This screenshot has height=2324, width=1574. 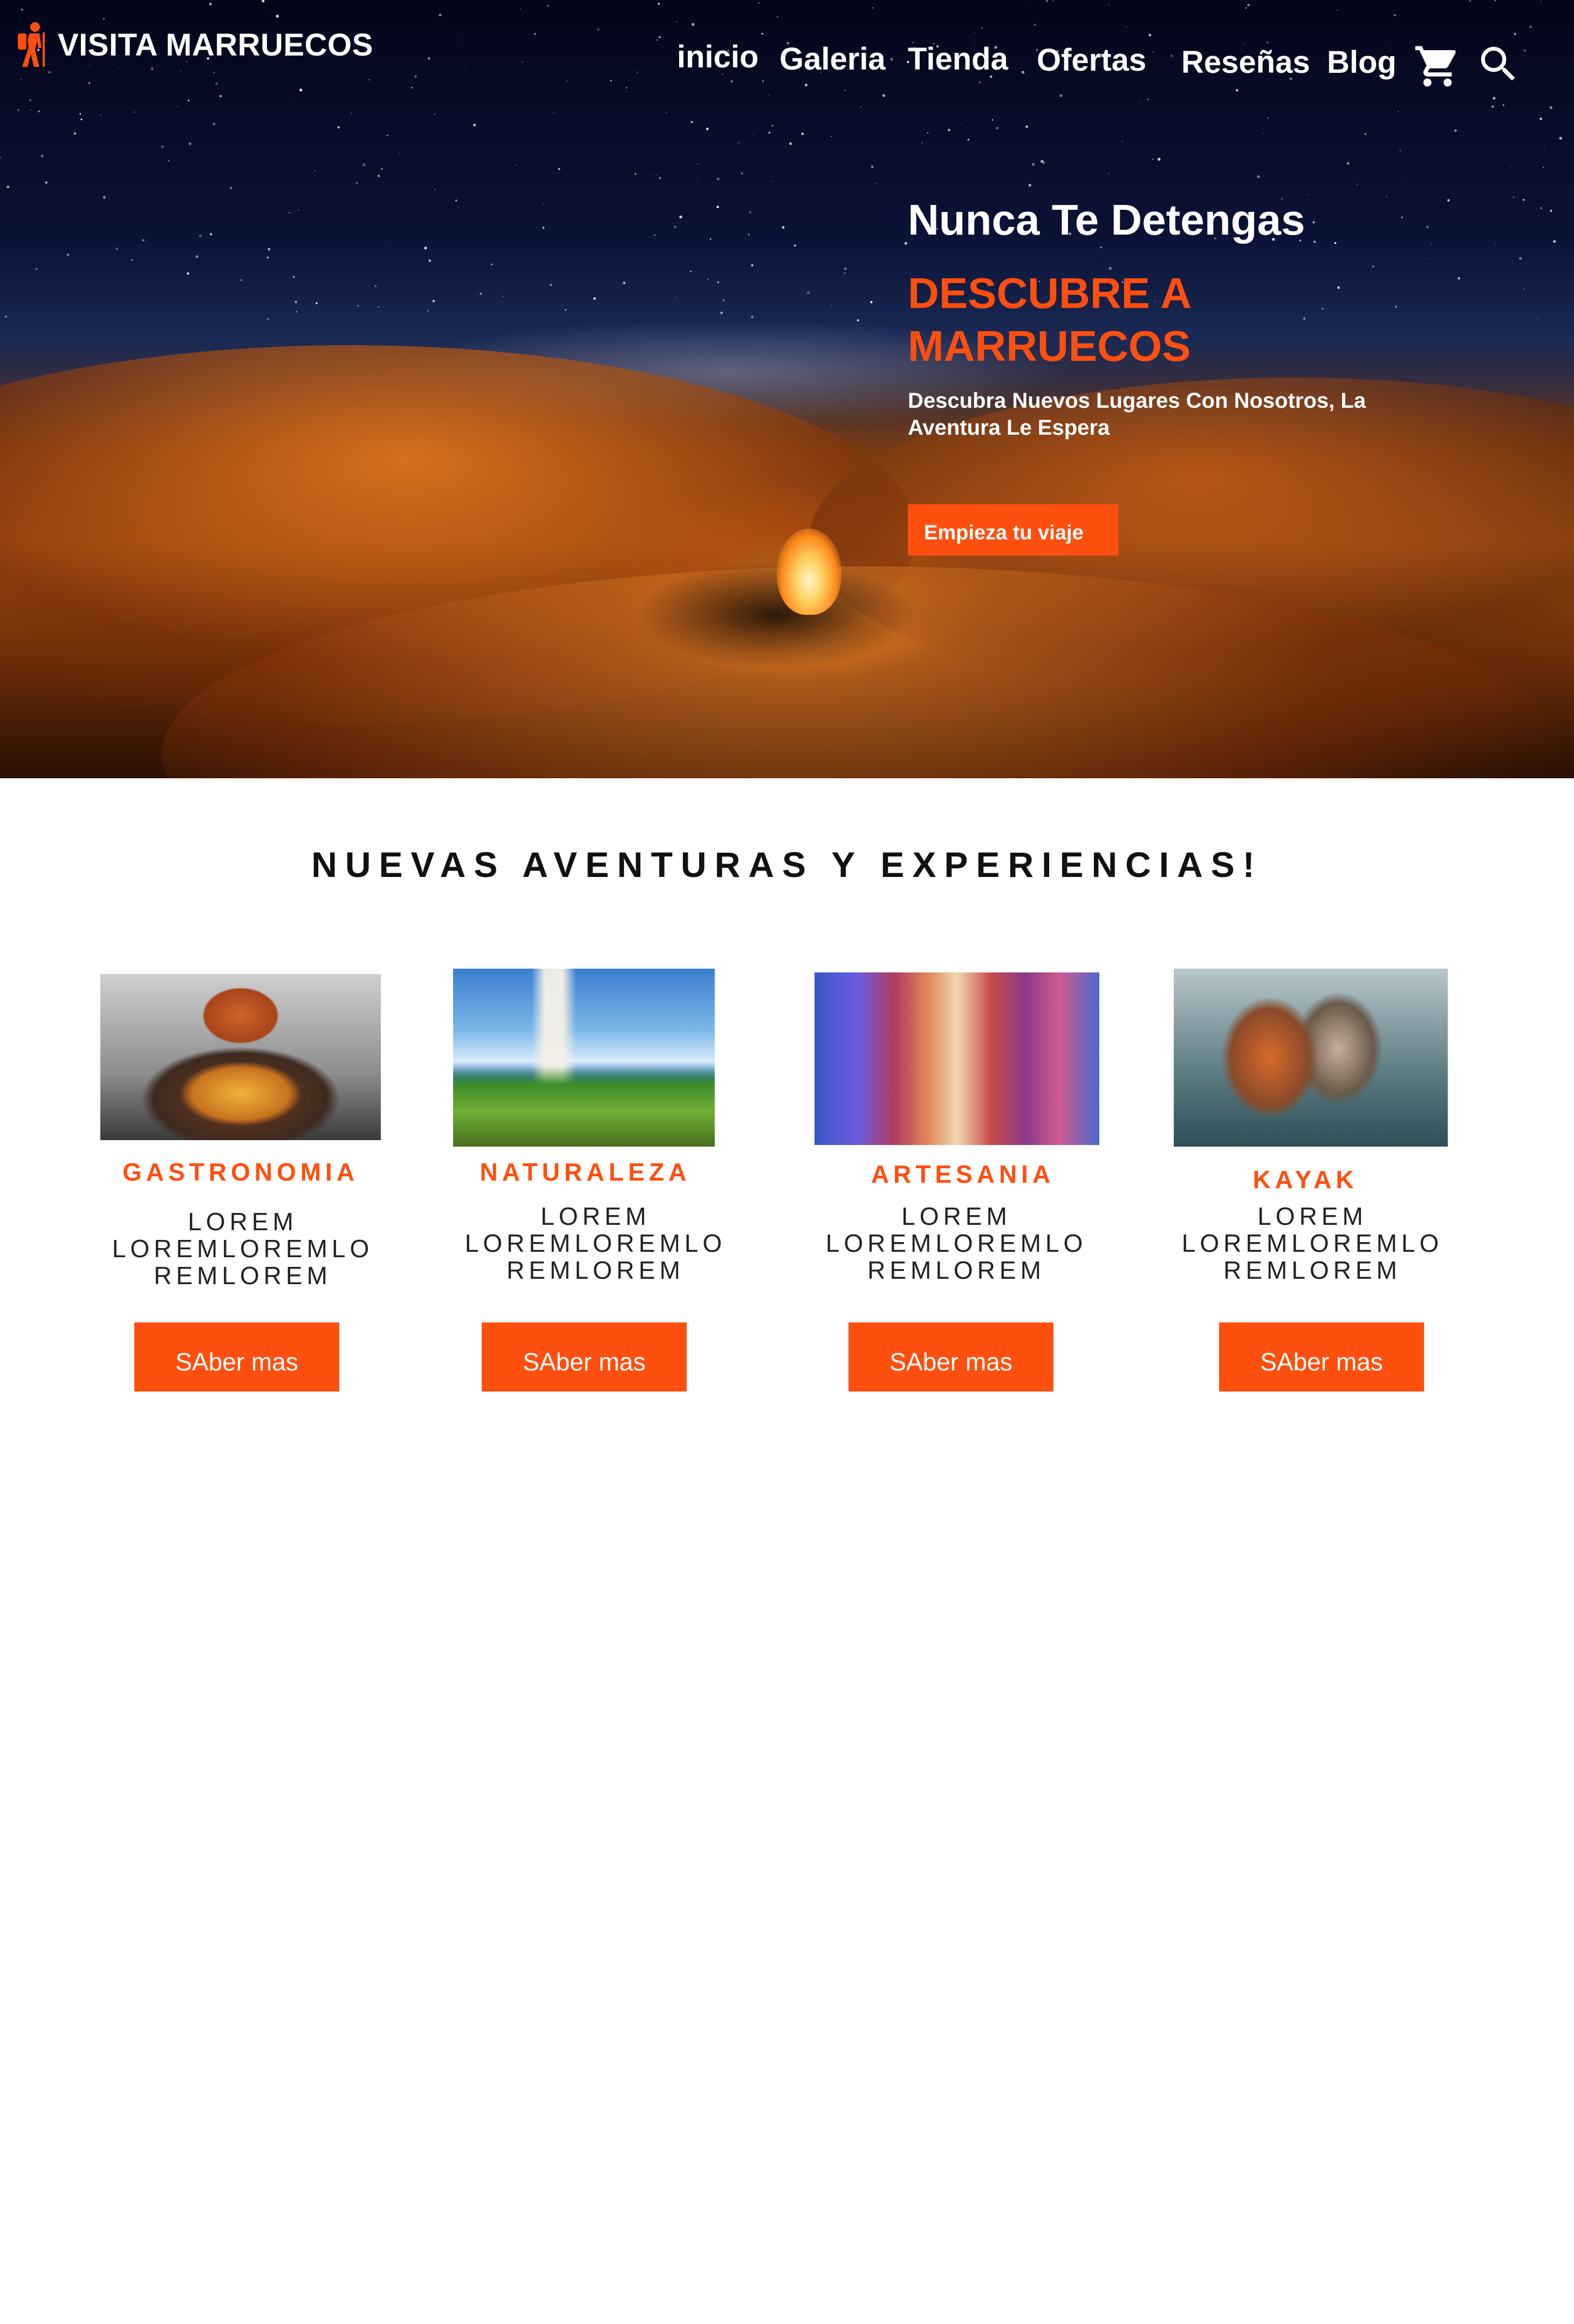 What do you see at coordinates (1091, 60) in the screenshot?
I see `nav-item-ofertas: Ofertas` at bounding box center [1091, 60].